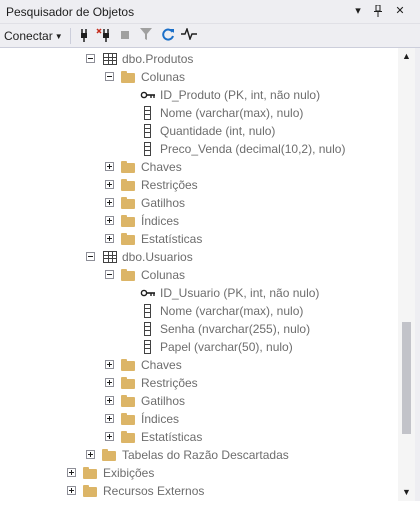  I want to click on filter-icon, so click(146, 36).